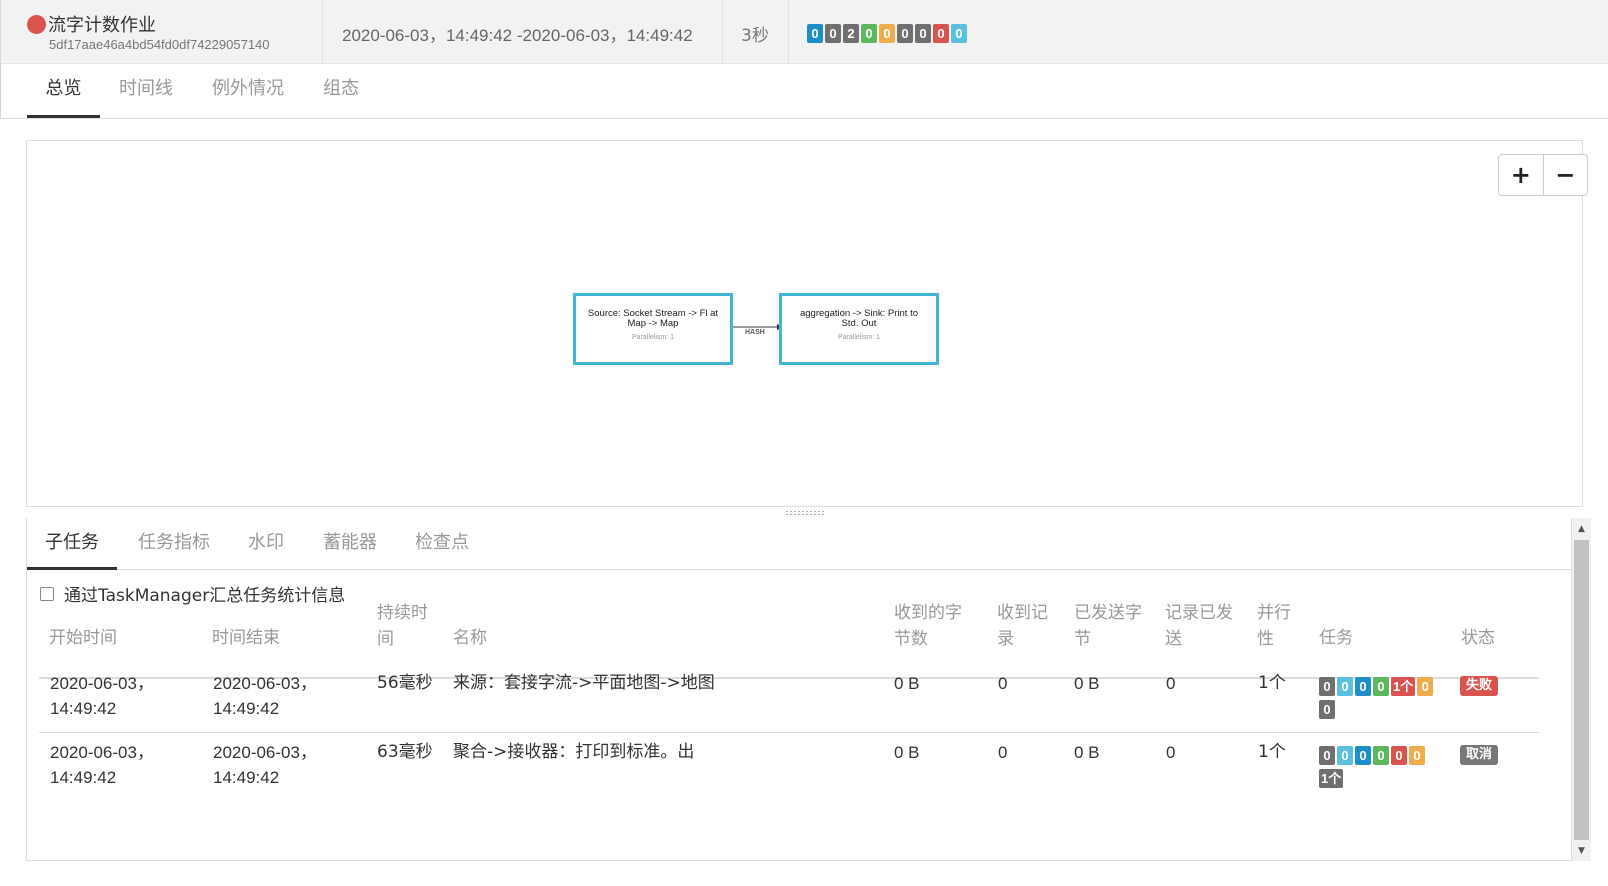  Describe the element at coordinates (1173, 639) in the screenshot. I see `col-records-sent-line2: 送` at that location.